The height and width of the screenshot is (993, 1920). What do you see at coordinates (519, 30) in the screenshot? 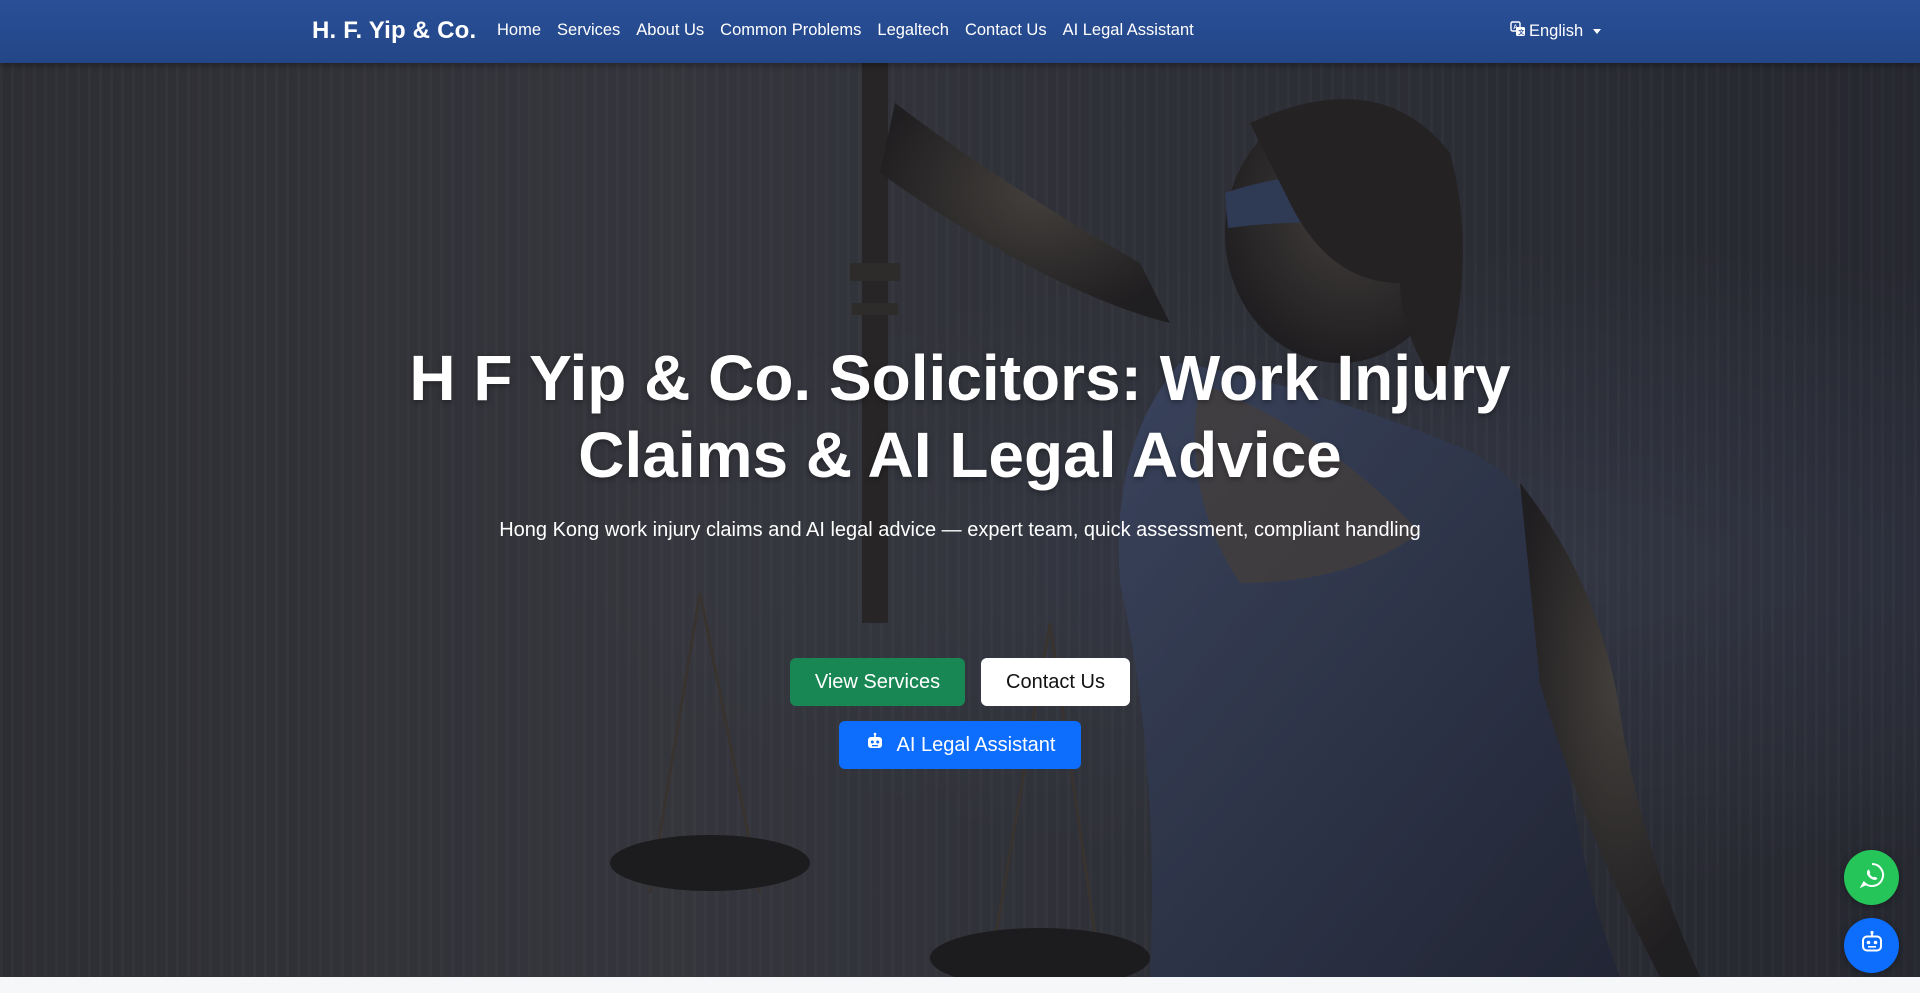
I see `nav-link-home: Home` at bounding box center [519, 30].